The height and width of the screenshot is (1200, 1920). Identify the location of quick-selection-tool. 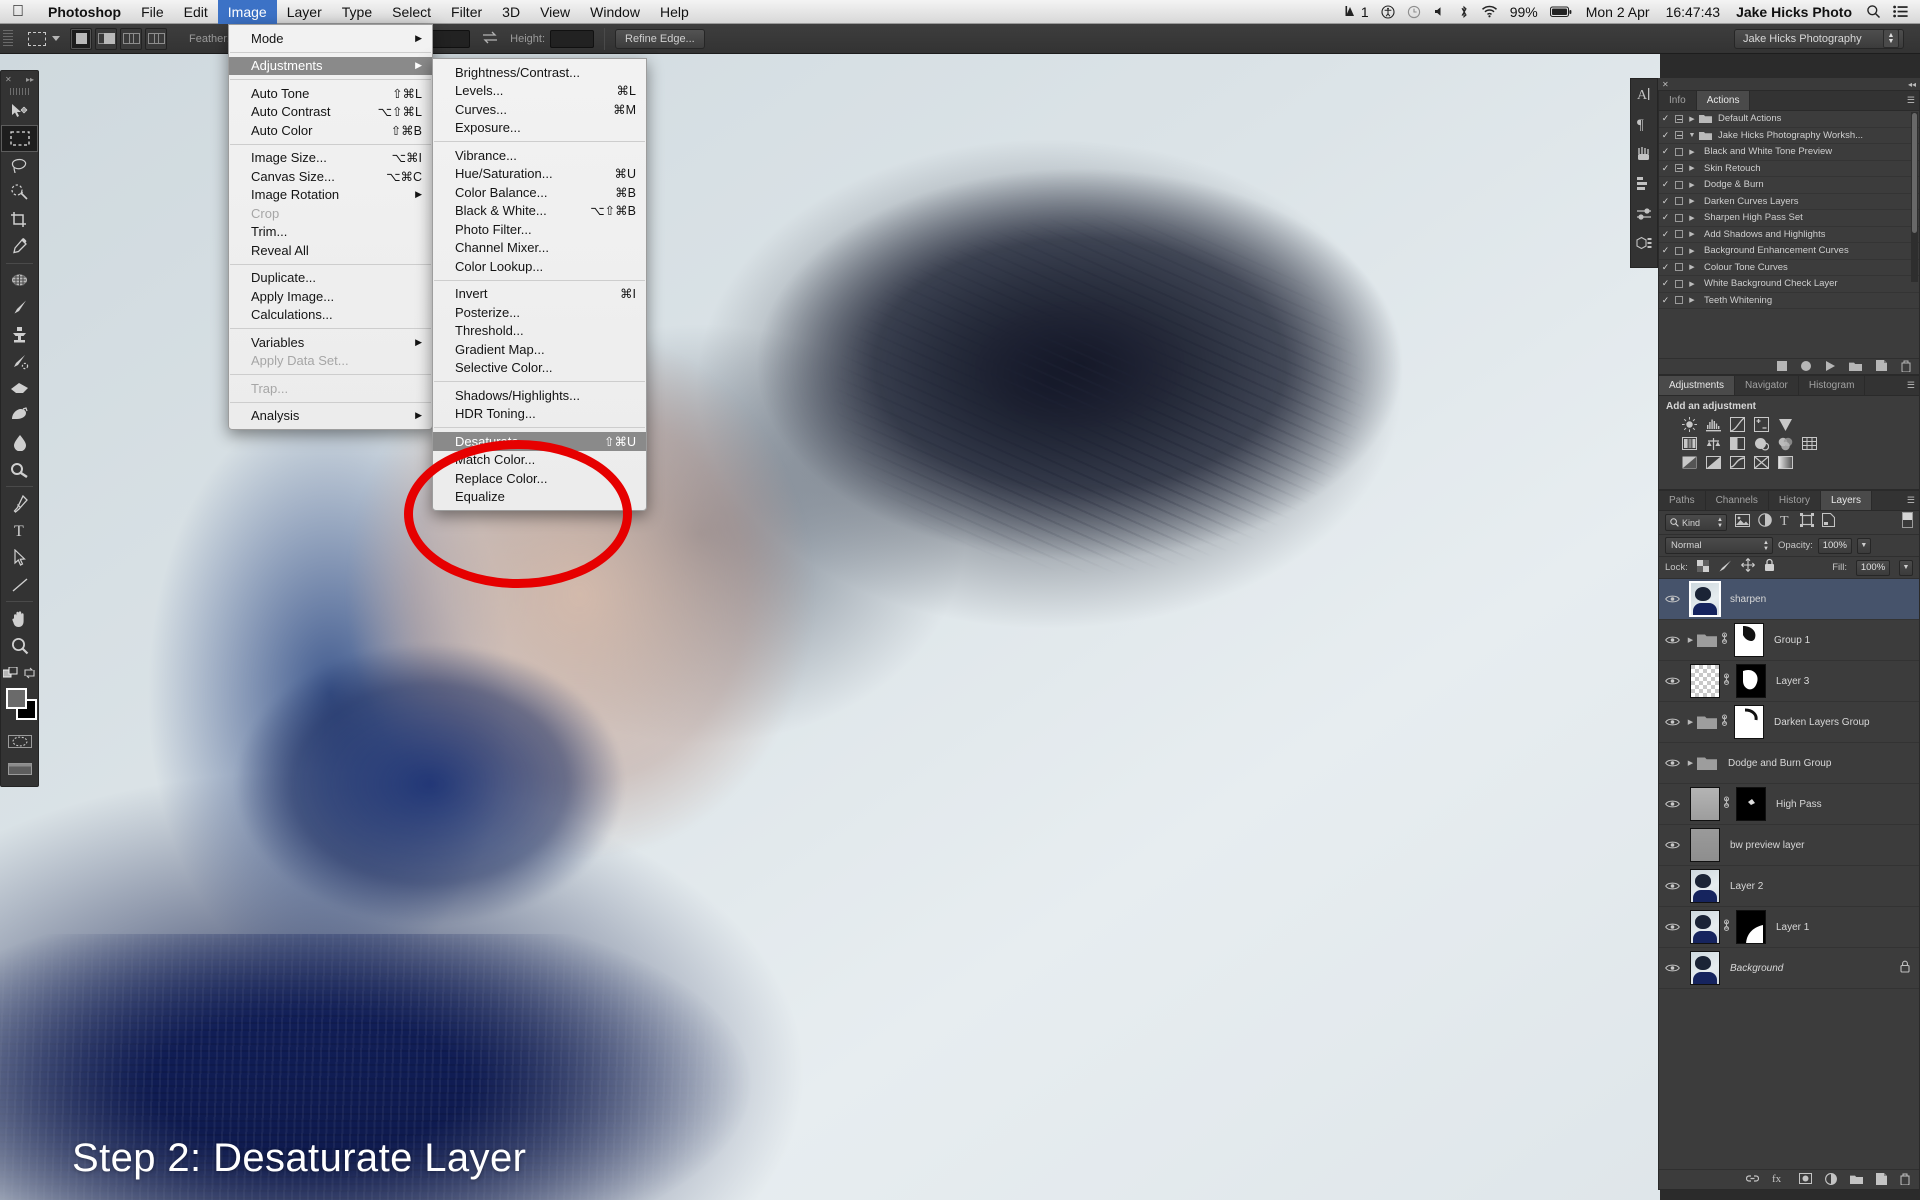
(19, 192).